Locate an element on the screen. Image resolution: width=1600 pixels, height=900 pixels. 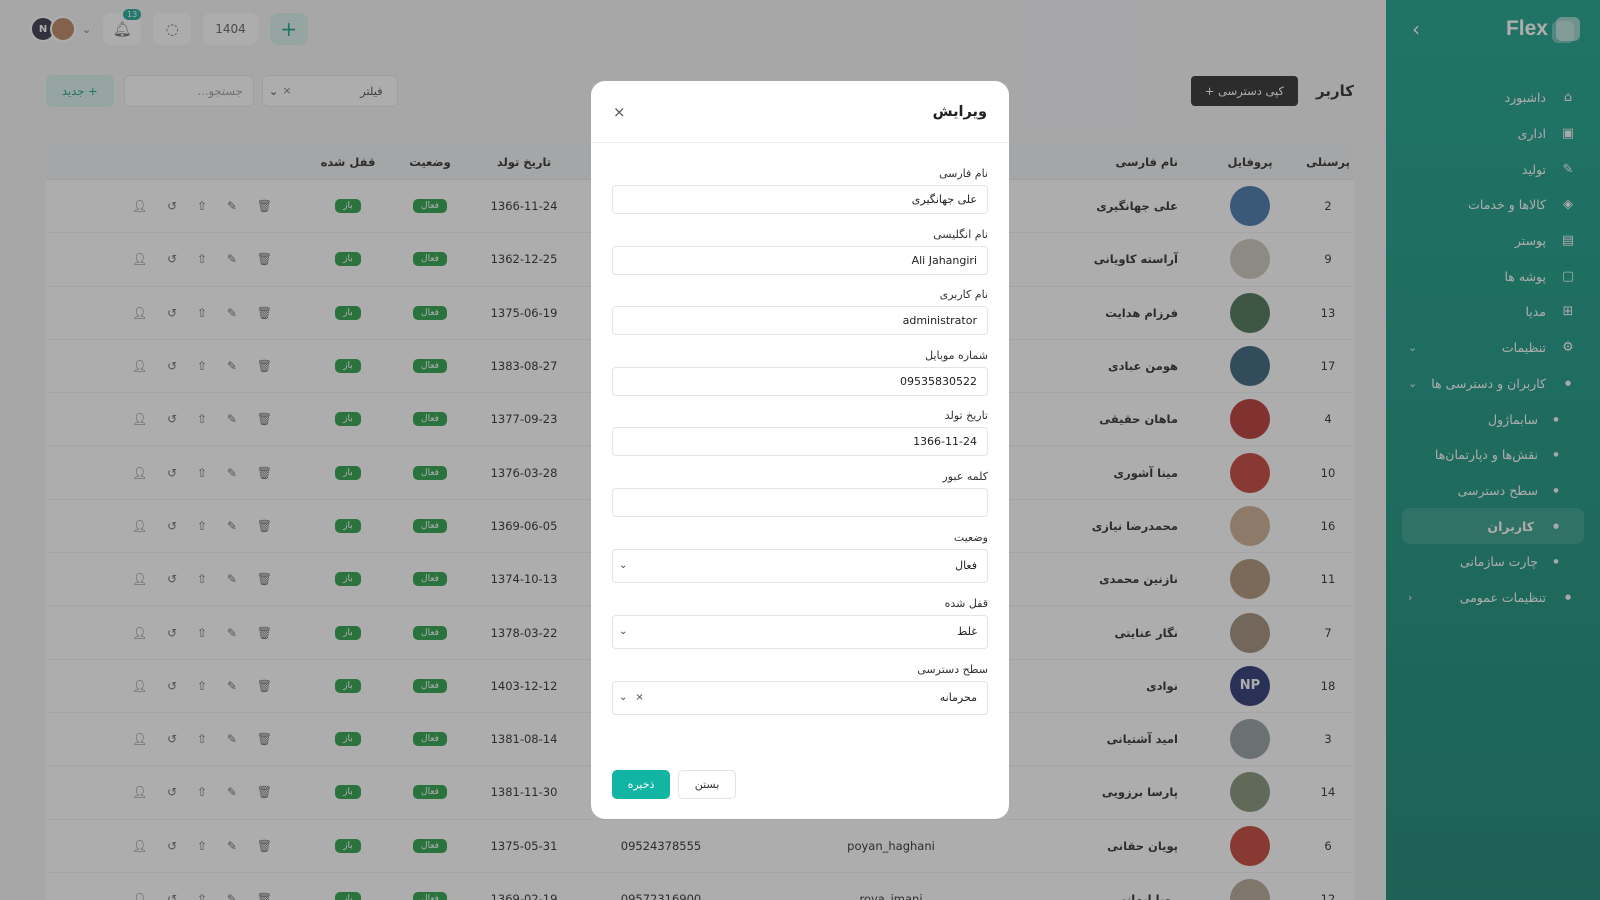
select-field: محرمانه × ⌄ is located at coordinates (800, 697).